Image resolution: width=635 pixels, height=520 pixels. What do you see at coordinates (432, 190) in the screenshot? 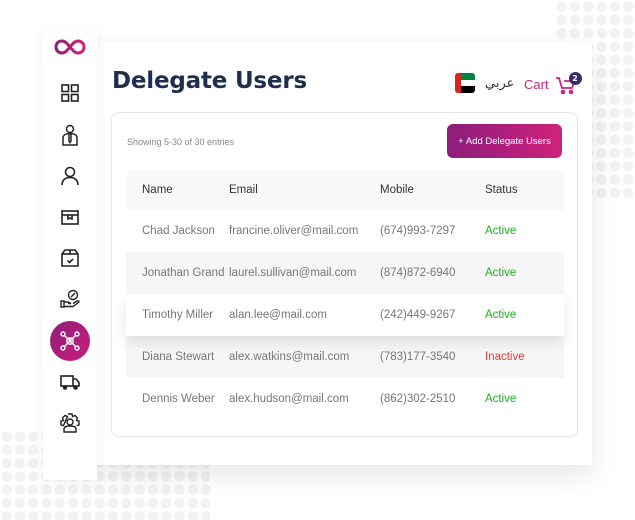
I see `header-mobile: Mobile` at bounding box center [432, 190].